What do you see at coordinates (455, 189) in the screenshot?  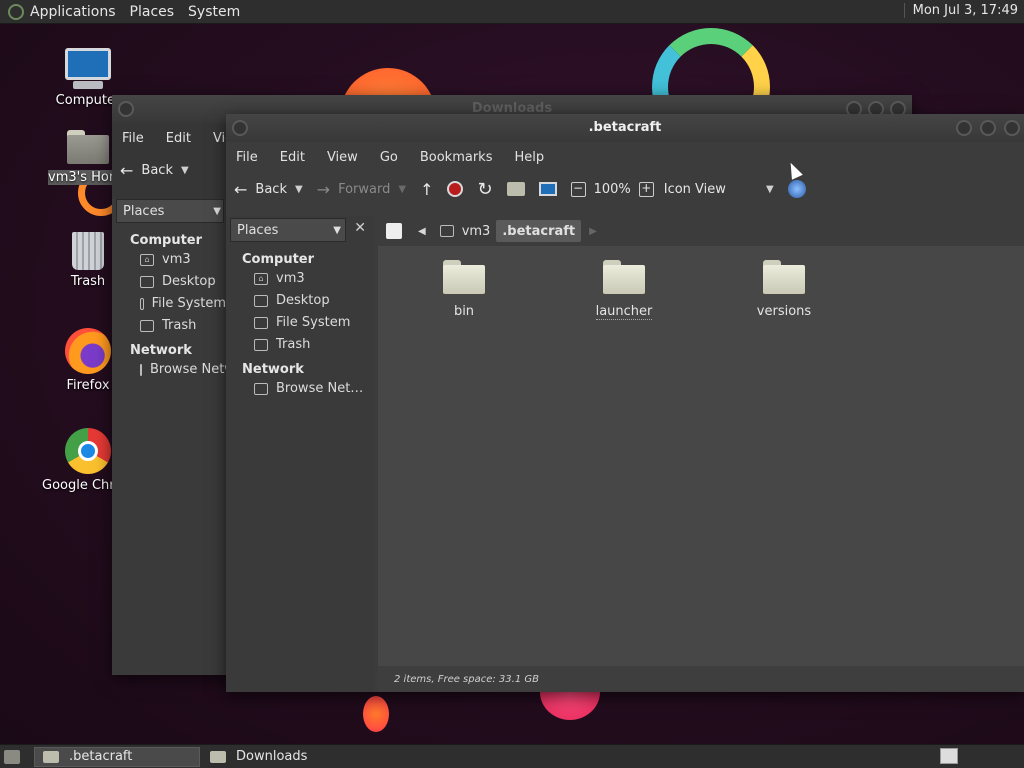 I see `stop-button` at bounding box center [455, 189].